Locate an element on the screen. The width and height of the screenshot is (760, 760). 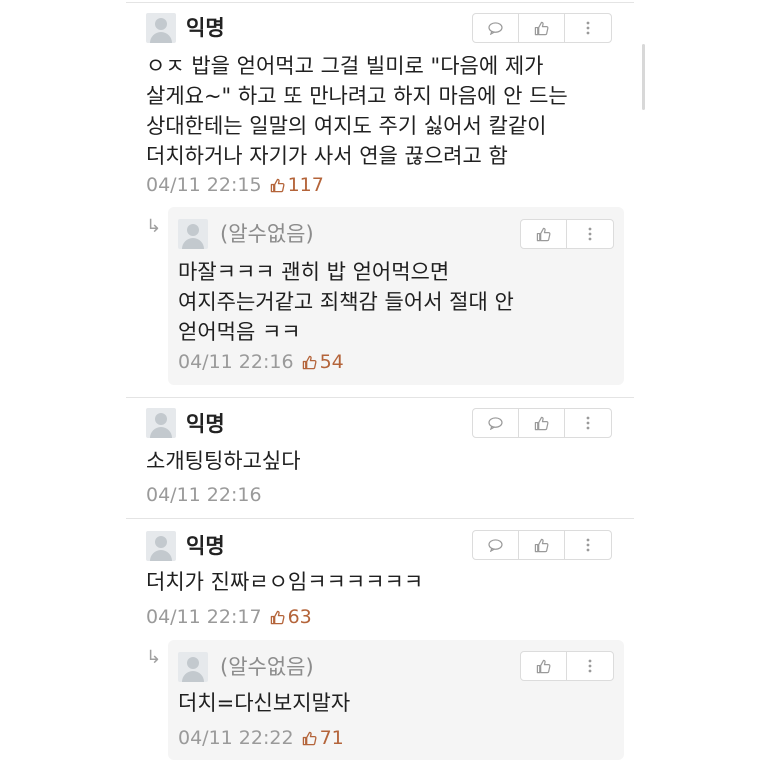
comment-text: 소개팅팅하고싶다 is located at coordinates (223, 461).